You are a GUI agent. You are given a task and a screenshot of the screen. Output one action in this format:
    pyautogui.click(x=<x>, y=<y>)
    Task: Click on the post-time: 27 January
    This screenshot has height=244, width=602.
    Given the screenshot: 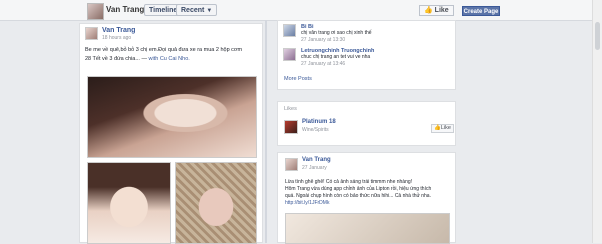 What is the action you would take?
    pyautogui.click(x=314, y=168)
    